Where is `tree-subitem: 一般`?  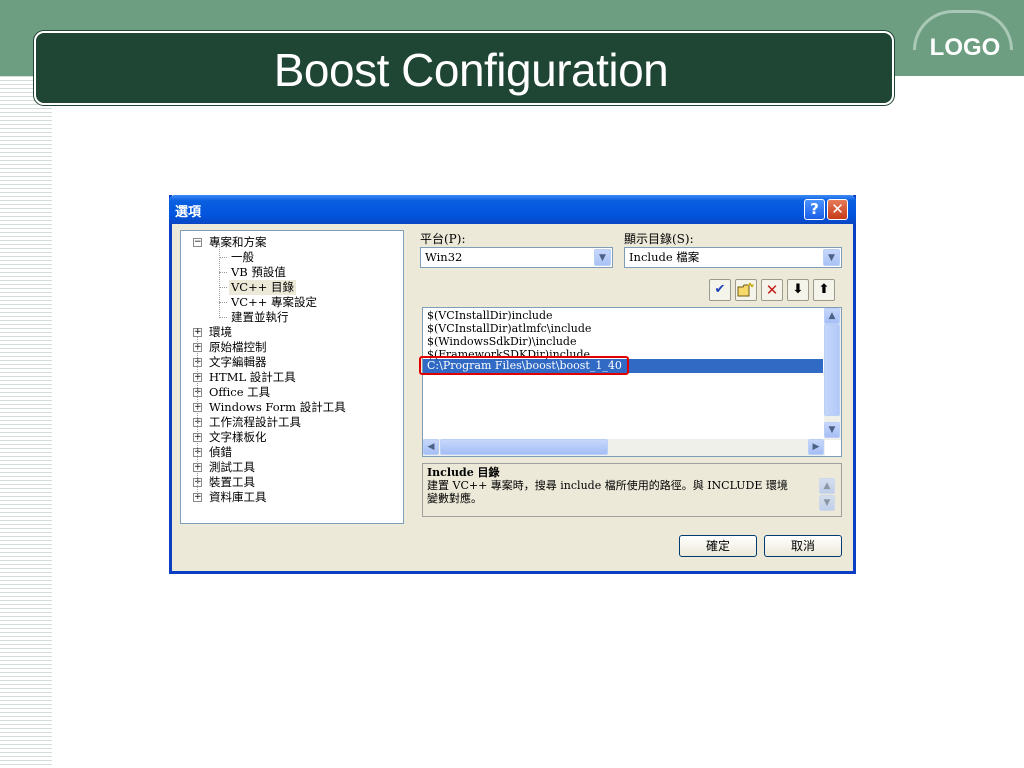 tree-subitem: 一般 is located at coordinates (242, 257).